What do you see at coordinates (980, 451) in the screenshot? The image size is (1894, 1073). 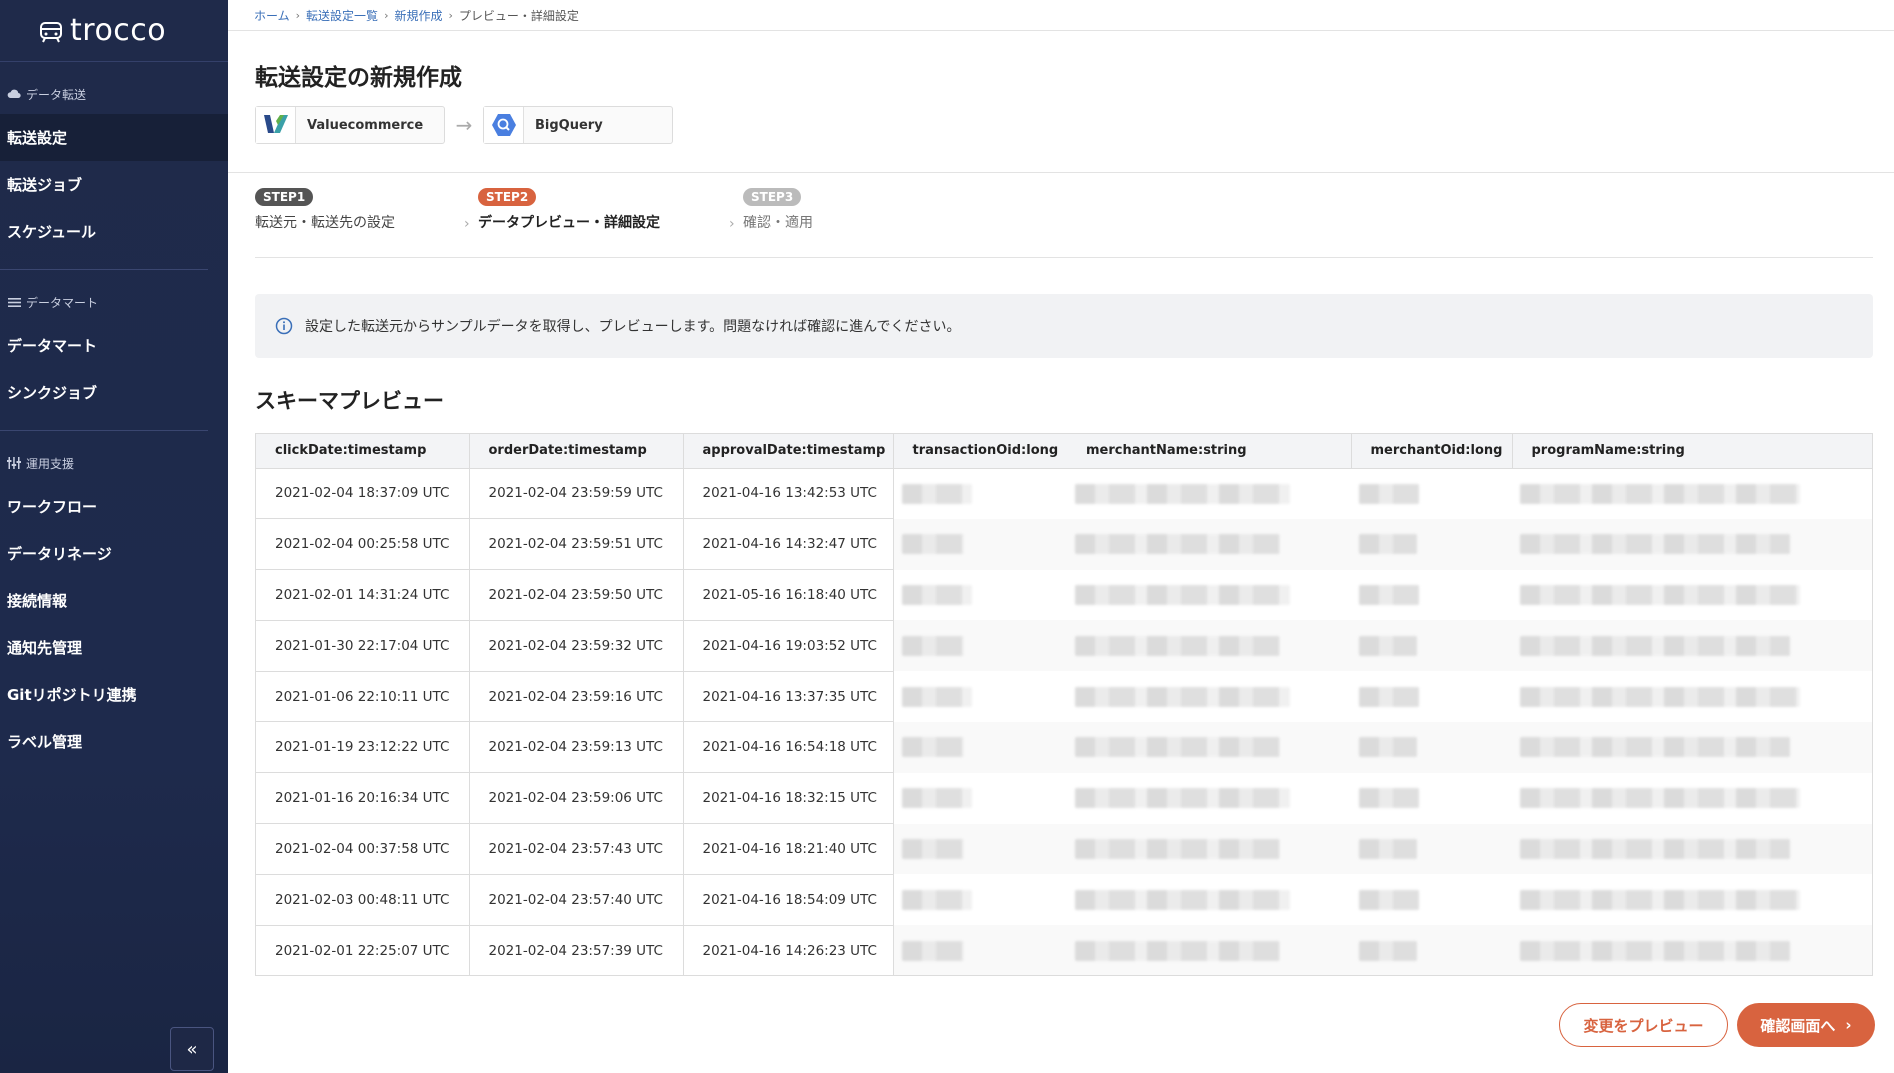 I see `table-column-header: transactionOid:long` at bounding box center [980, 451].